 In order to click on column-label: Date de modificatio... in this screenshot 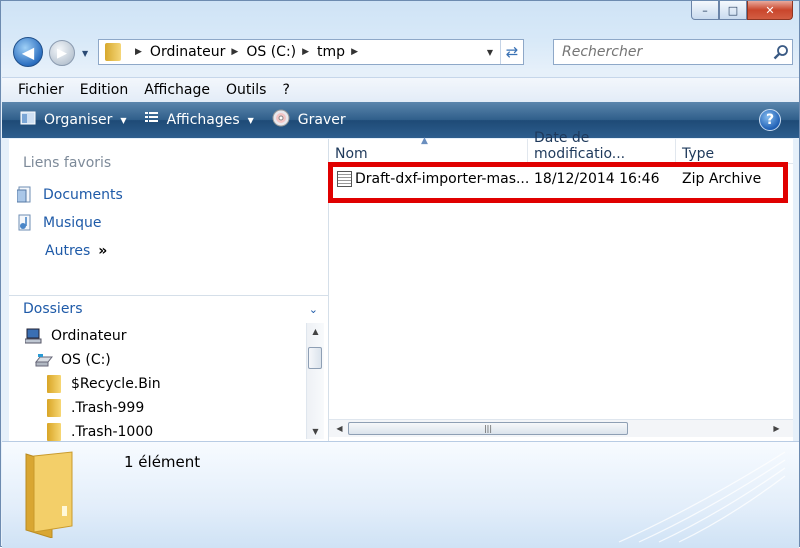, I will do `click(580, 146)`.